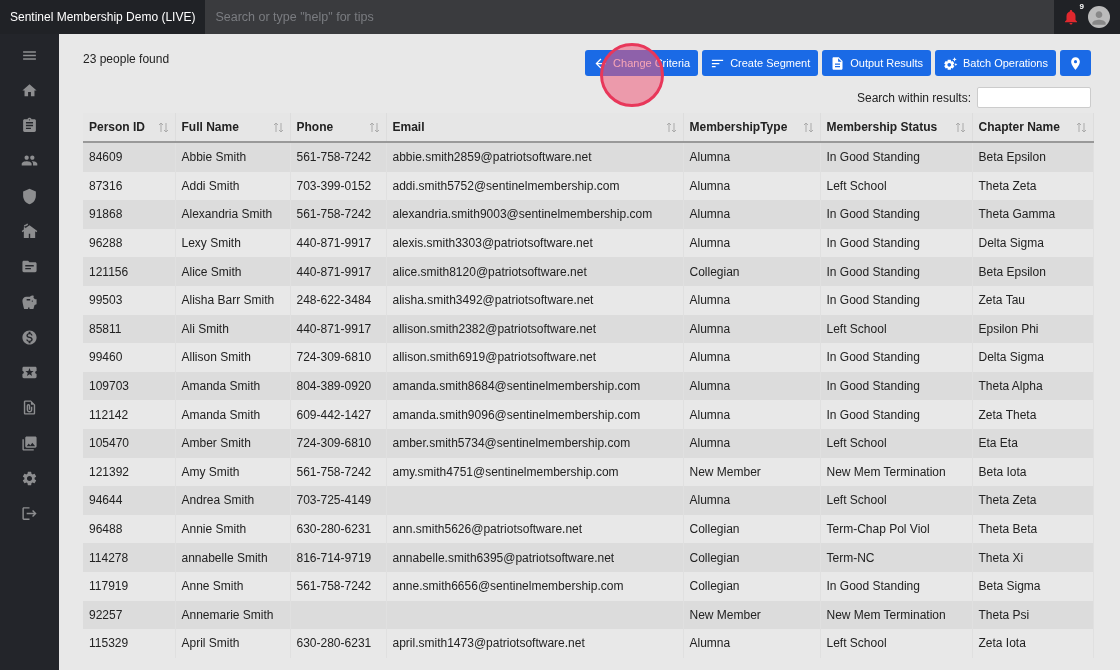 Image resolution: width=1120 pixels, height=670 pixels. Describe the element at coordinates (1032, 443) in the screenshot. I see `table-cell: Eta Eta` at that location.